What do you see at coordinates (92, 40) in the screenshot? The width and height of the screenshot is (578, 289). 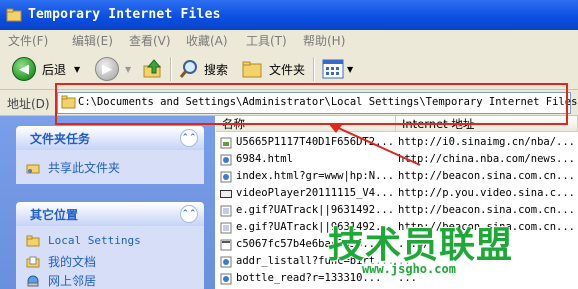 I see `menu-edit: 编辑(E)` at bounding box center [92, 40].